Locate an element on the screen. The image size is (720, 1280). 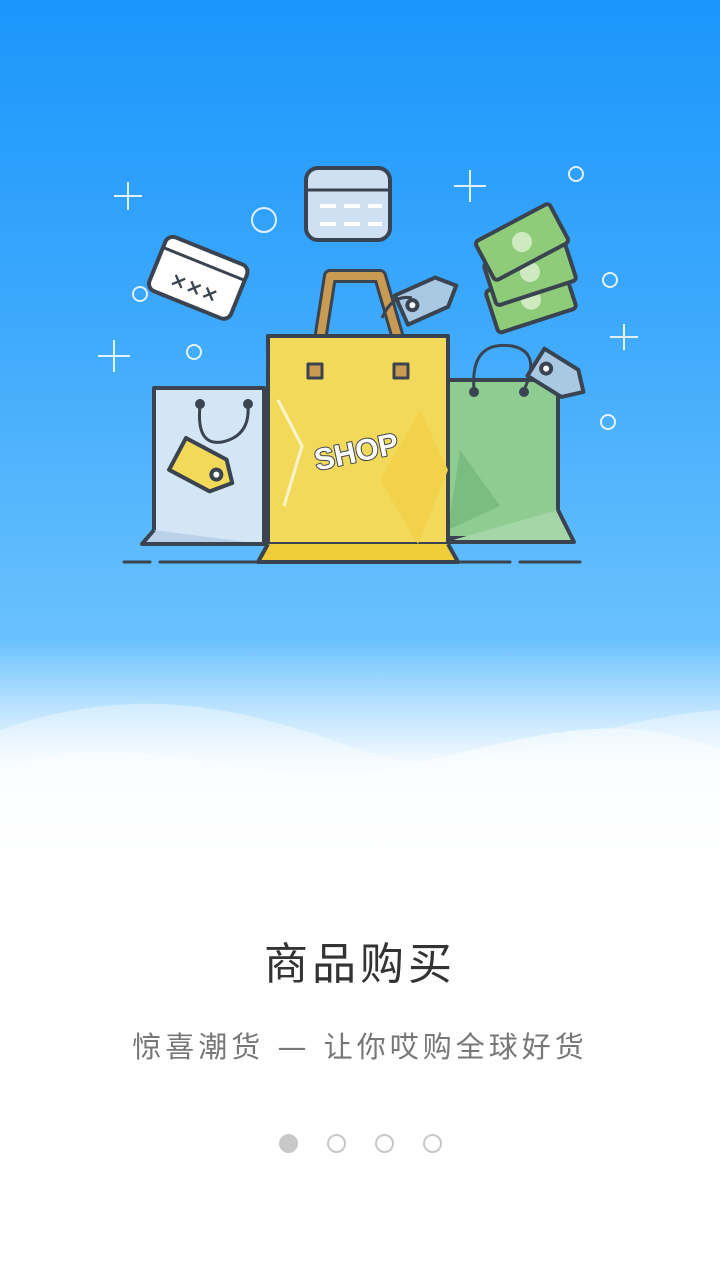
yellow-bag-icon: SHOP is located at coordinates (358, 416).